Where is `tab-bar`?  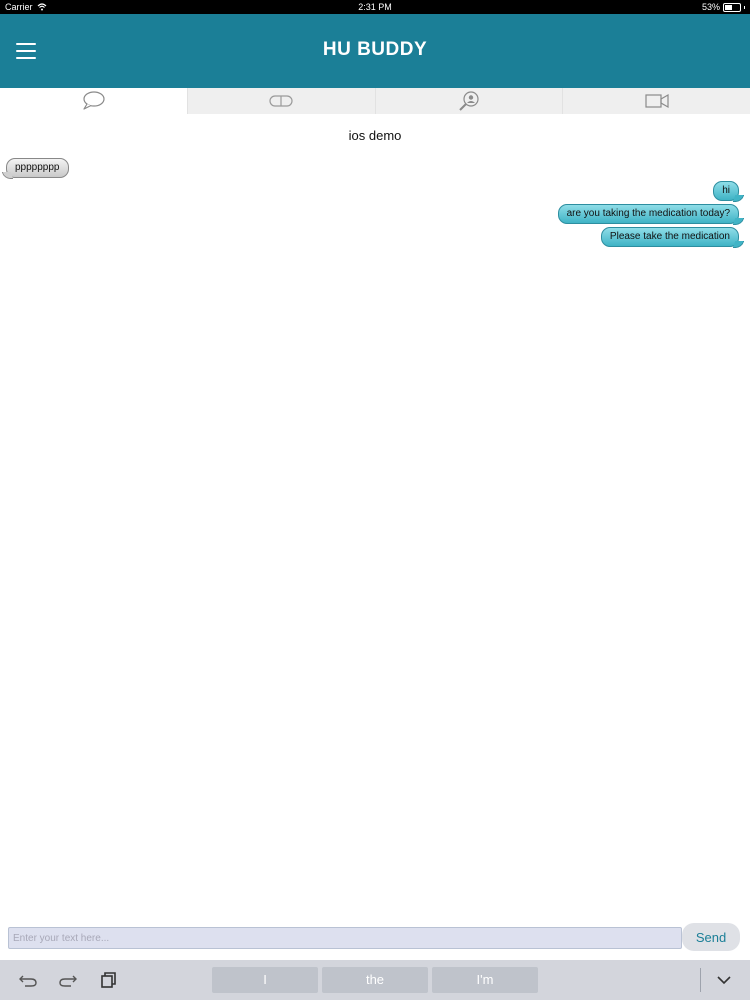
tab-bar is located at coordinates (375, 101).